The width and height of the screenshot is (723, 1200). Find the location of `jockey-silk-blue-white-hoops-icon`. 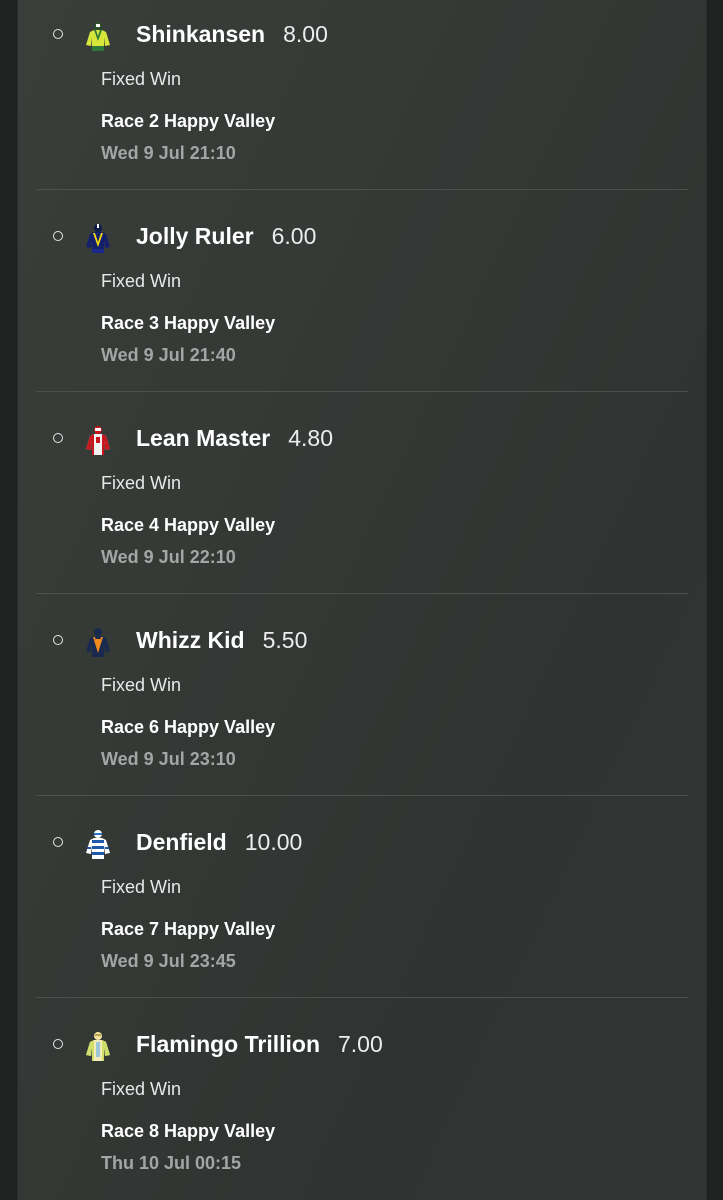

jockey-silk-blue-white-hoops-icon is located at coordinates (98, 844).